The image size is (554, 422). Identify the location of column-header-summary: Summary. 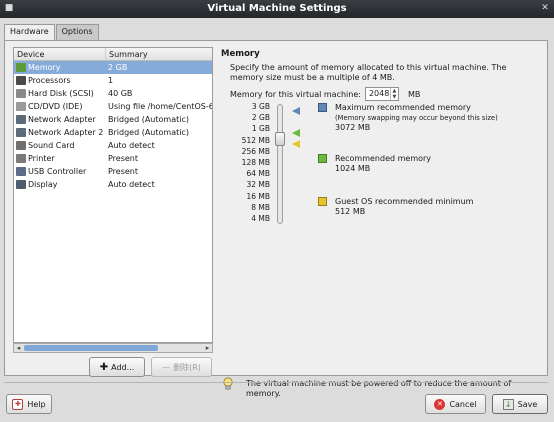
(127, 54).